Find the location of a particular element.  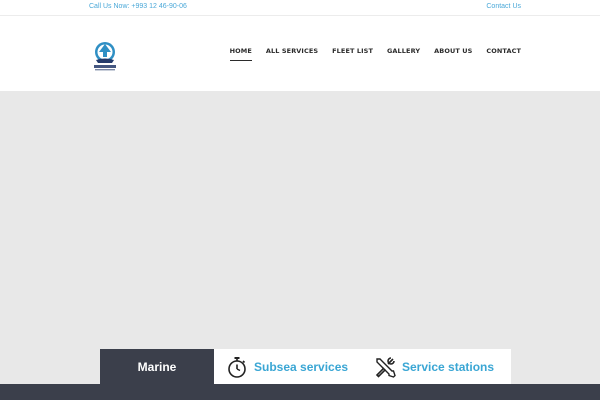

nav-gallery: GALLERY is located at coordinates (403, 54).